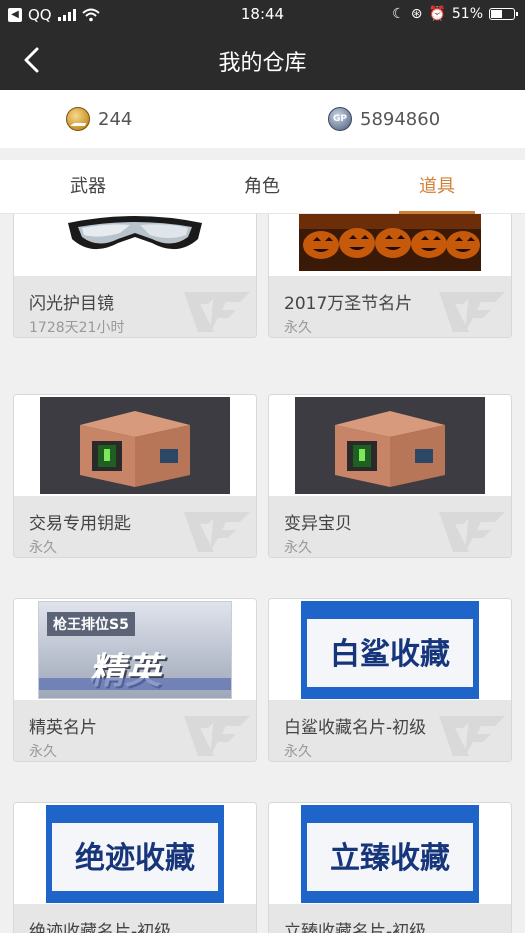  I want to click on item-card: 白鲨收藏 白鲨收藏名片-初级 永久, so click(390, 680).